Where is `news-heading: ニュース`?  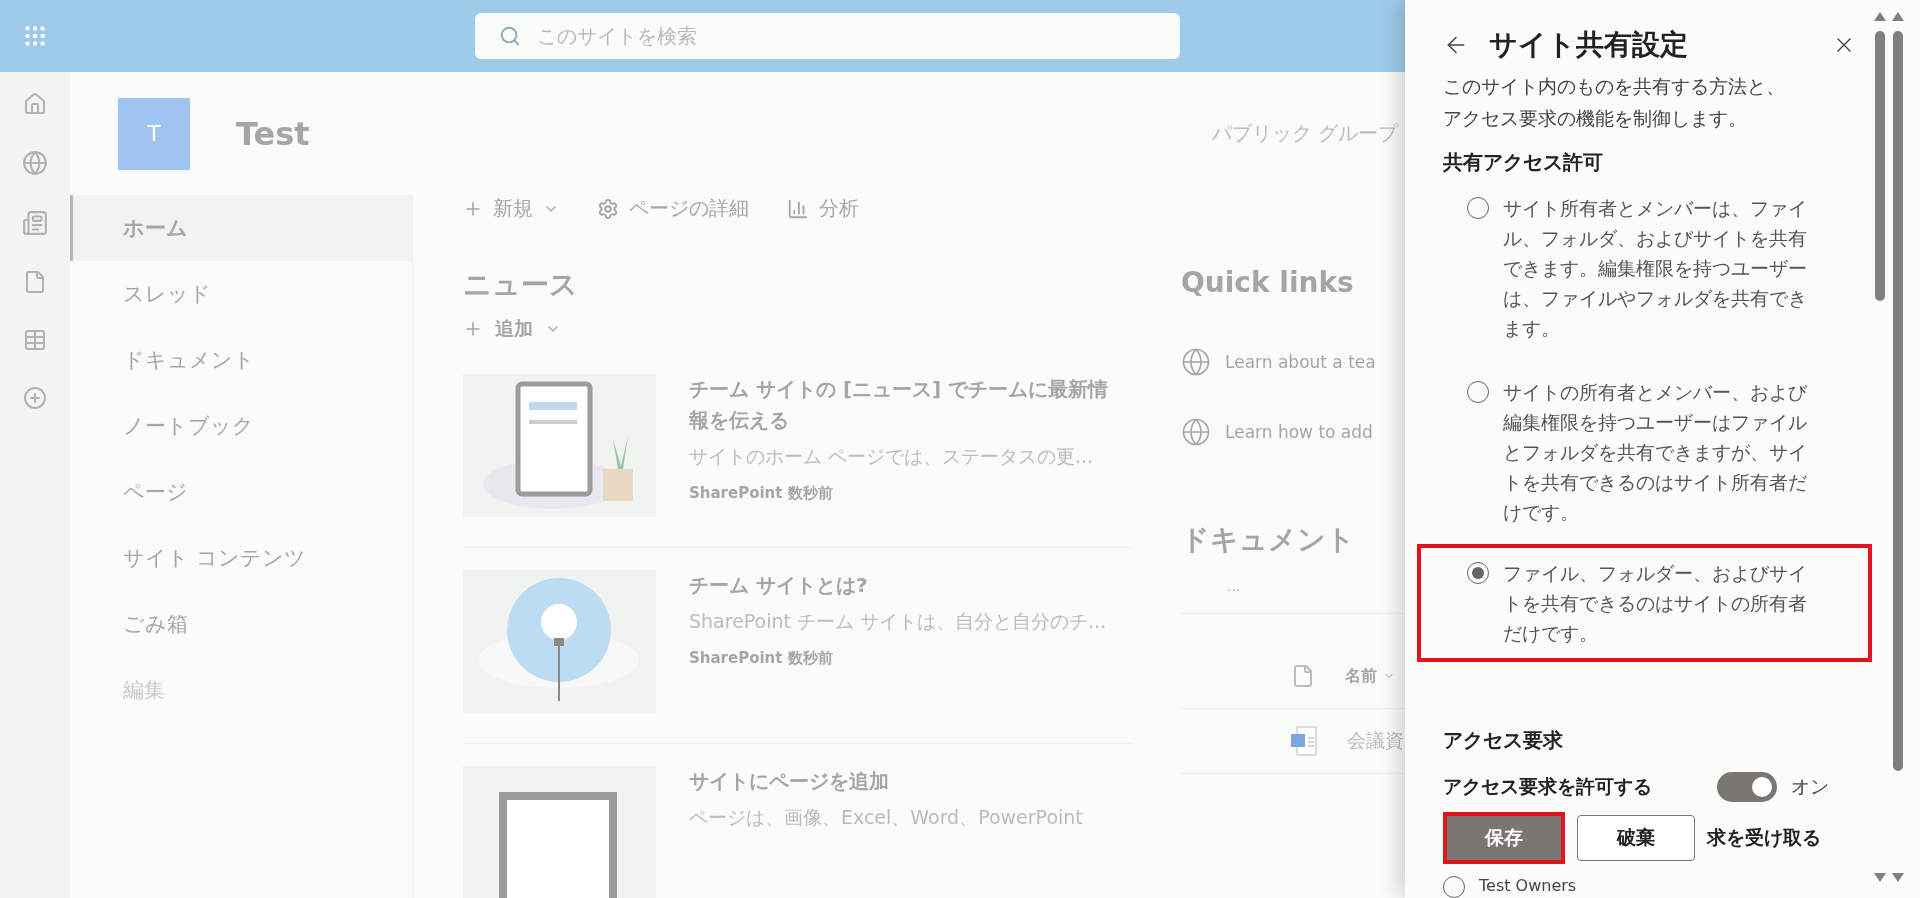 news-heading: ニュース is located at coordinates (521, 285).